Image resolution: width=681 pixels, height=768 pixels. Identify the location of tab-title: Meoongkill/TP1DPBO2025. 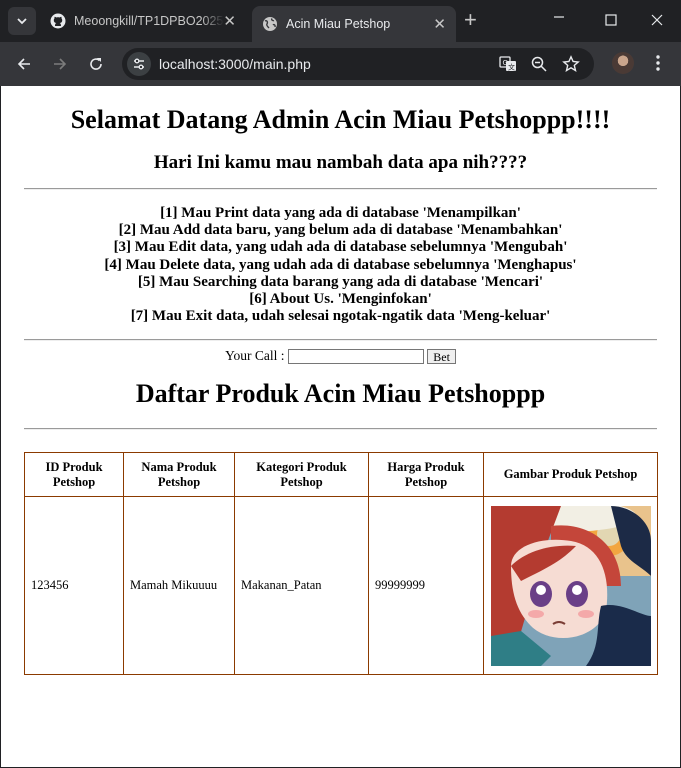
(149, 21).